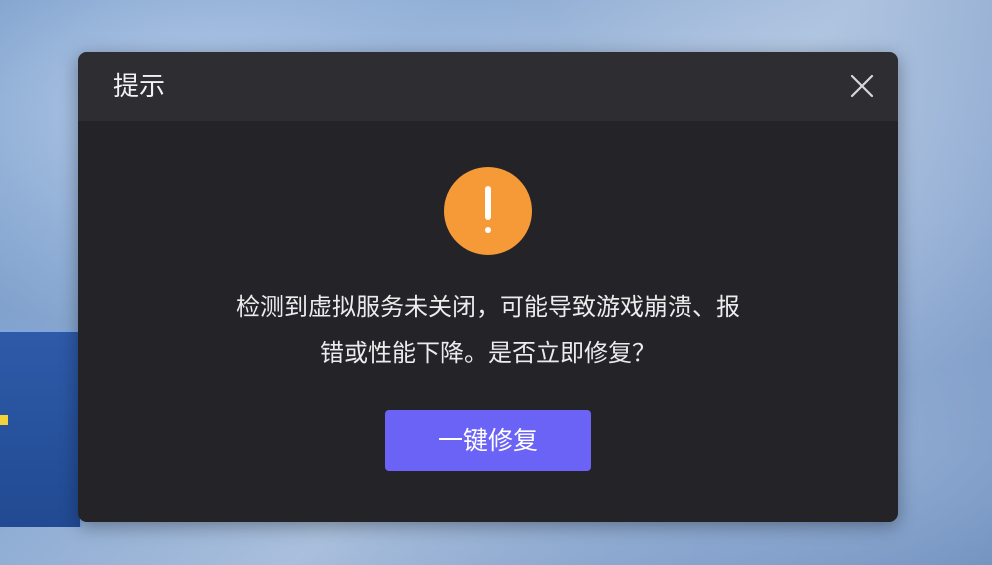  Describe the element at coordinates (488, 330) in the screenshot. I see `dialog-message: 检测到虚拟服务未关闭，可能导致游戏崩溃、报 错或性能下降。是否立即修复？` at that location.